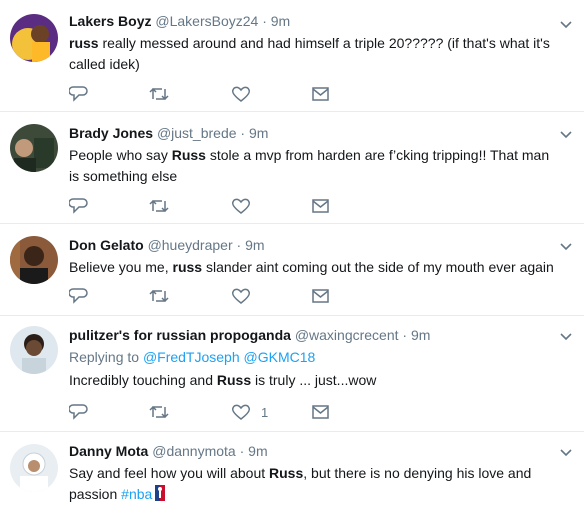  I want to click on tweet-text-pre: People who say, so click(120, 155).